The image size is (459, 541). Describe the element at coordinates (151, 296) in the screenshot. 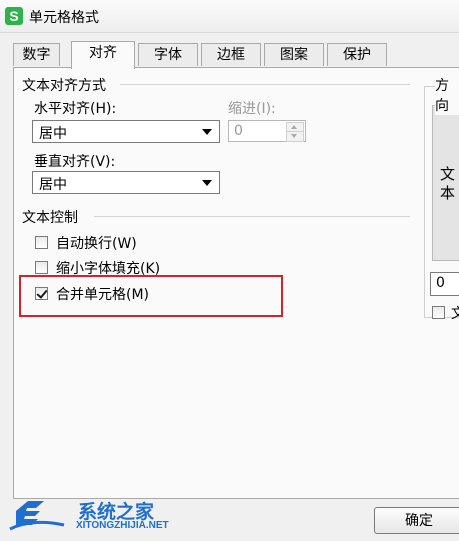

I see `highlight-box` at that location.